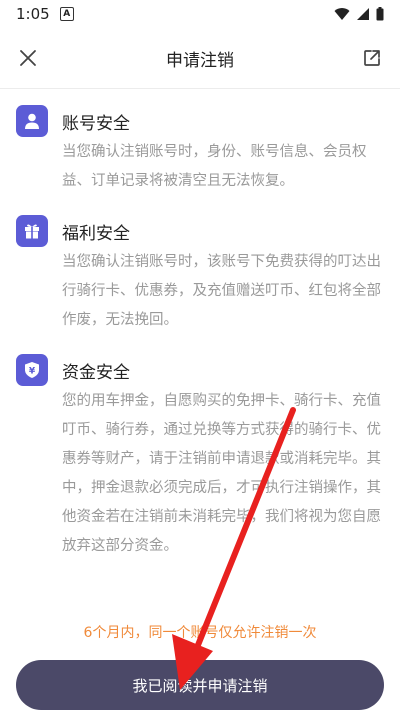 Image resolution: width=400 pixels, height=712 pixels. Describe the element at coordinates (32, 121) in the screenshot. I see `user-icon` at that location.